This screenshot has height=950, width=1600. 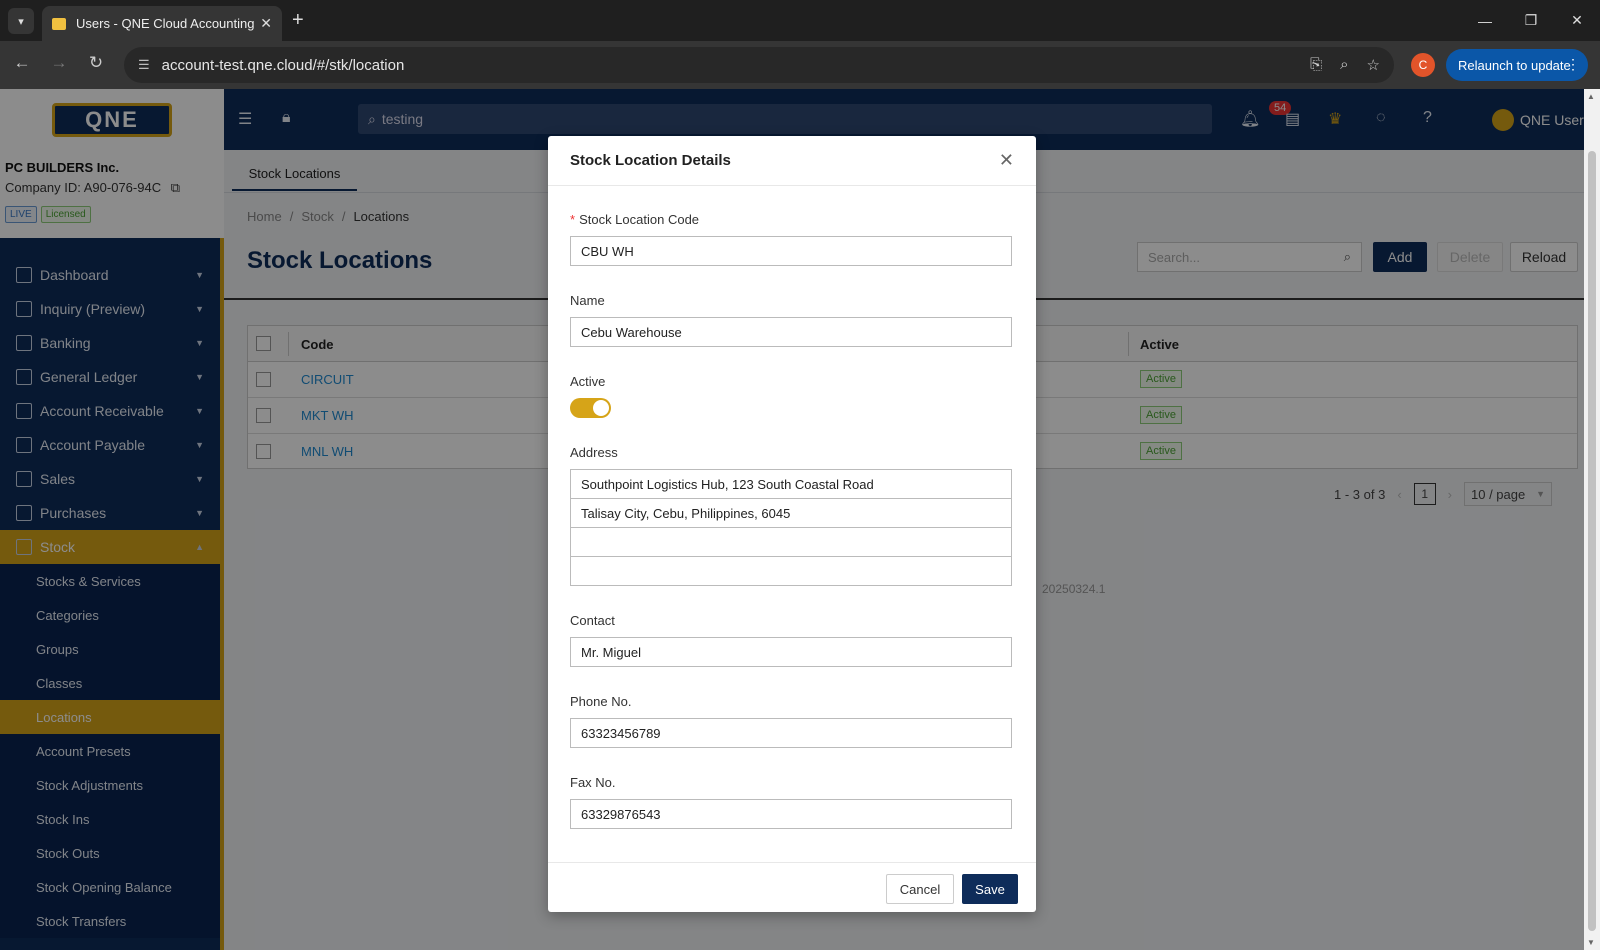 What do you see at coordinates (593, 782) in the screenshot?
I see `fax-label: Fax No.` at bounding box center [593, 782].